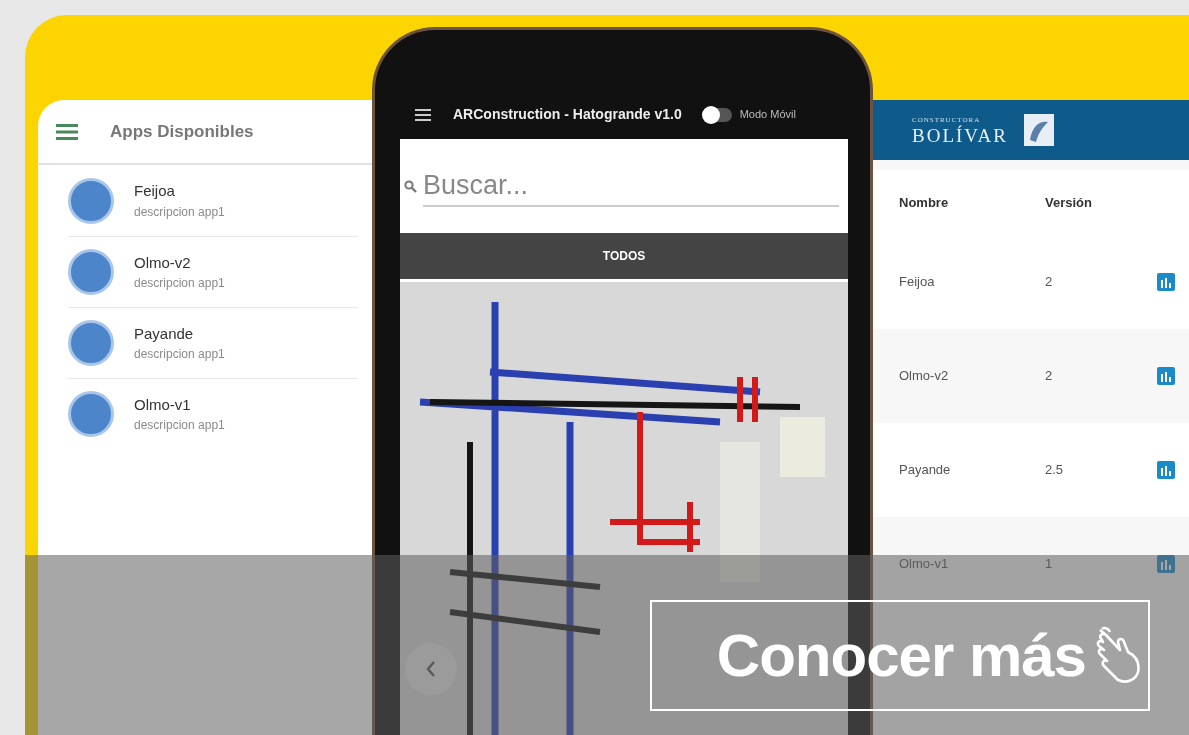 The width and height of the screenshot is (1189, 735). What do you see at coordinates (213, 413) in the screenshot?
I see `app-list-item: Olmo-v1 descripcion app1` at bounding box center [213, 413].